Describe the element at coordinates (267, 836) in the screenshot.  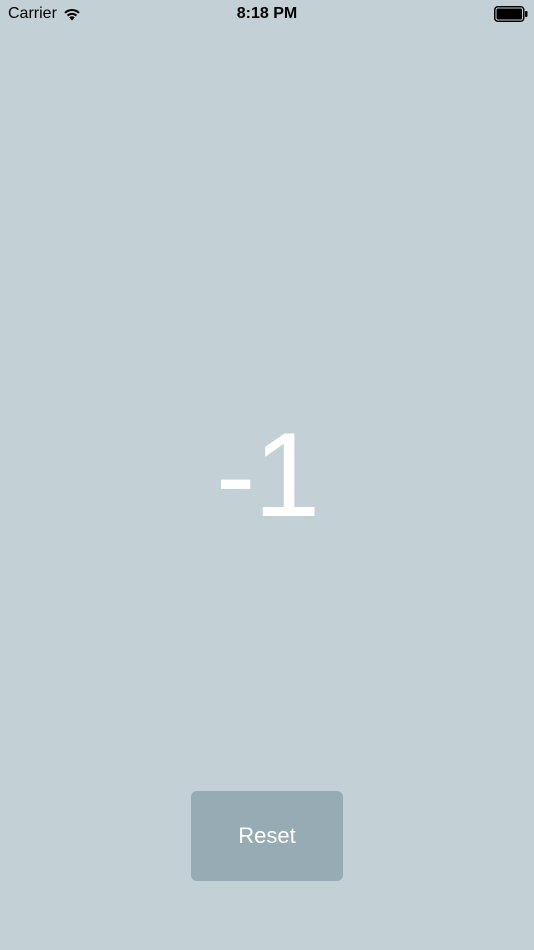
I see `reset-button: Reset` at that location.